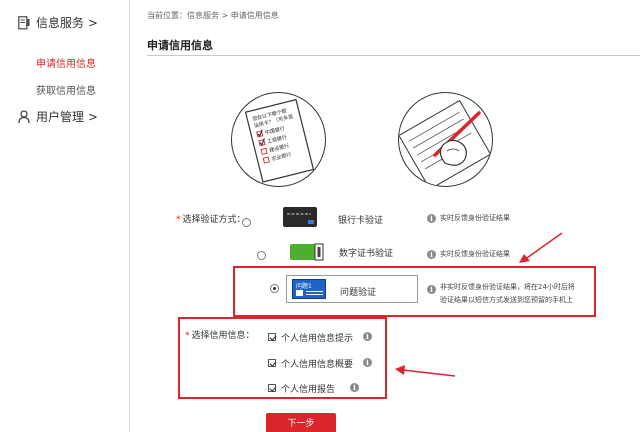 The width and height of the screenshot is (640, 432). Describe the element at coordinates (213, 15) in the screenshot. I see `breadcrumb: 当前位置：信息服务 > 申请信用信息` at that location.